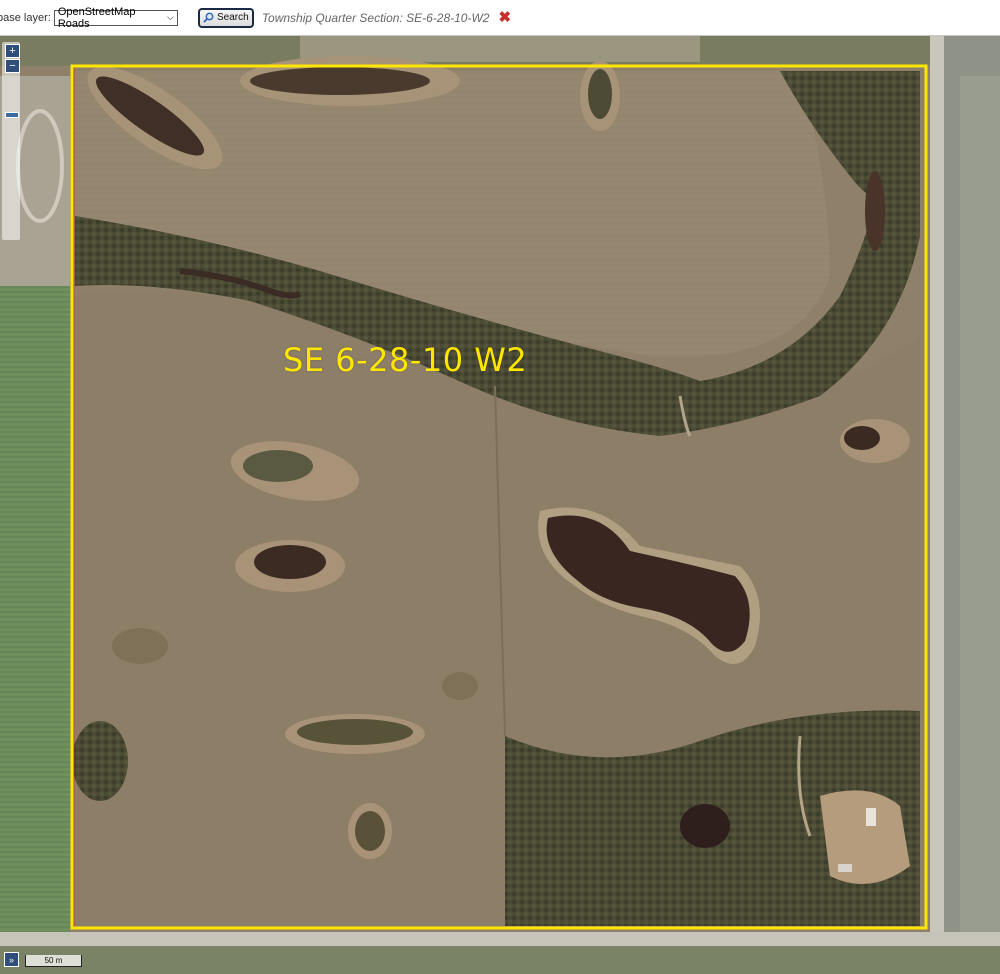  I want to click on close-icon: ✖, so click(504, 17).